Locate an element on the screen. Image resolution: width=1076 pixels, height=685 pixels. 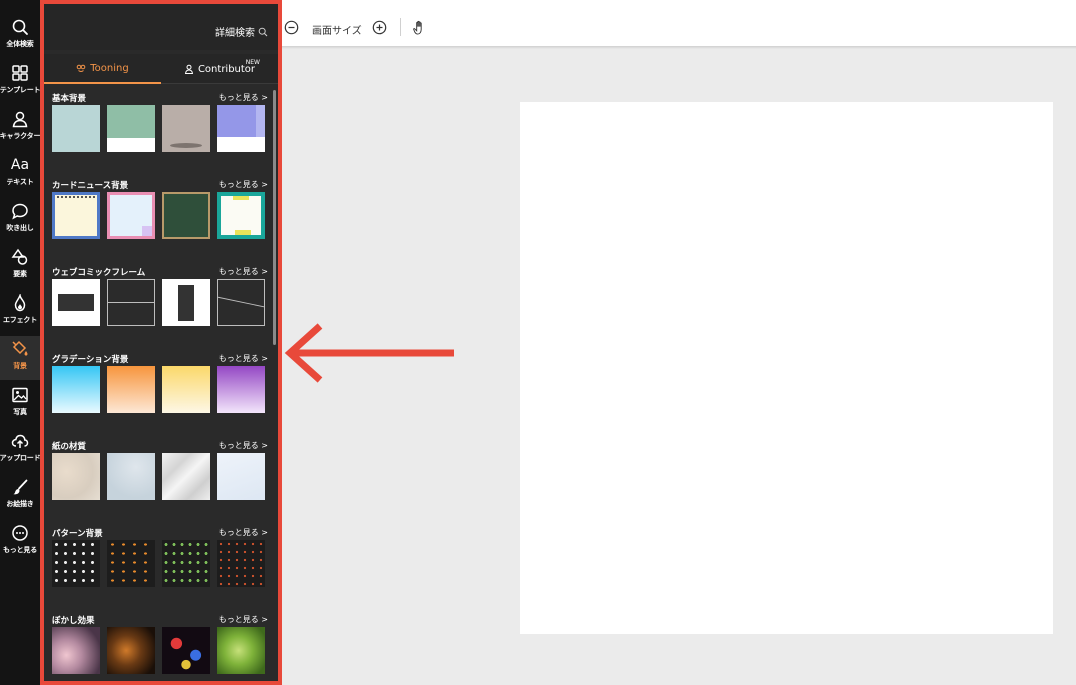
speech-bubble-icon is located at coordinates (20, 211).